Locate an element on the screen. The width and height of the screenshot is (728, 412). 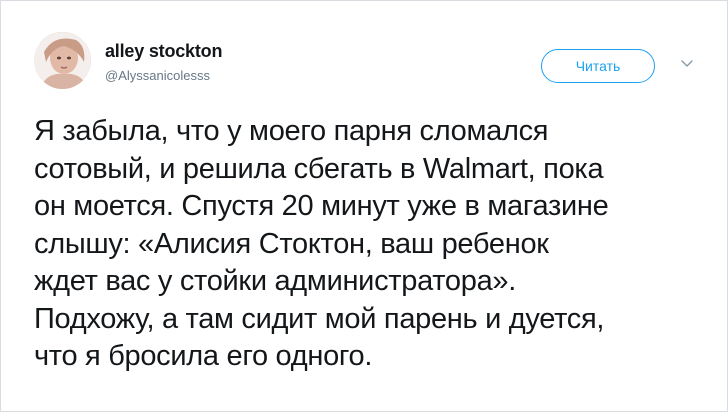
tweet-text-line: Я забыла, что у моего парня сломался is located at coordinates (291, 131).